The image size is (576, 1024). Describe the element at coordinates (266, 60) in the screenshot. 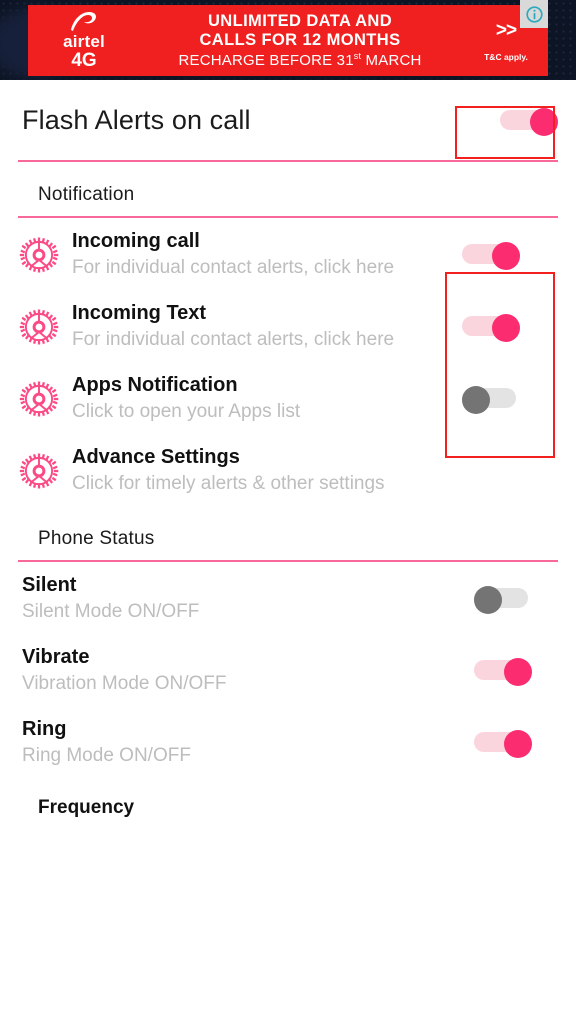

I see `ad-subline-pre: RECHARGE BEFORE 31` at that location.